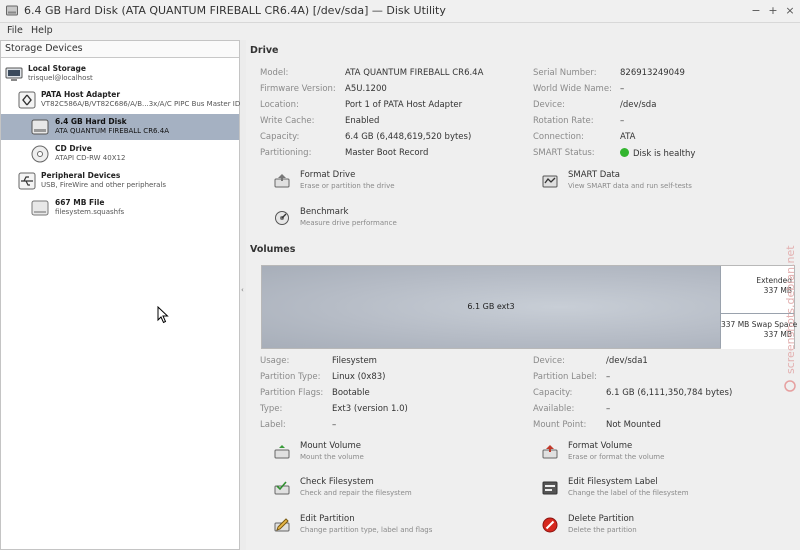  I want to click on volume-value: Filesystem, so click(354, 361).